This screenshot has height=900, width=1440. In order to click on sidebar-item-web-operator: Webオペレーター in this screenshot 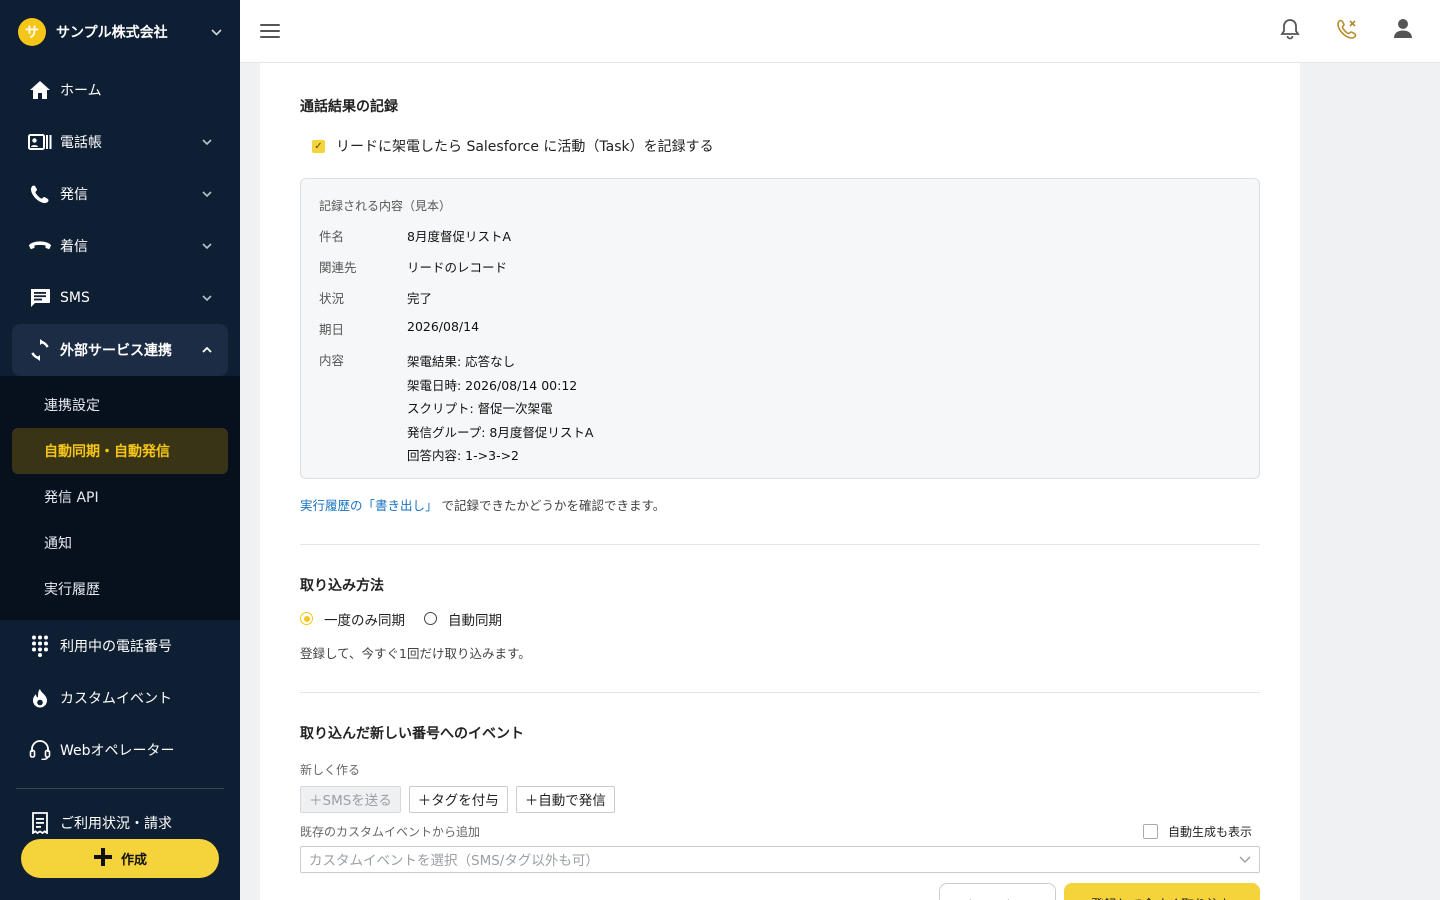, I will do `click(120, 750)`.